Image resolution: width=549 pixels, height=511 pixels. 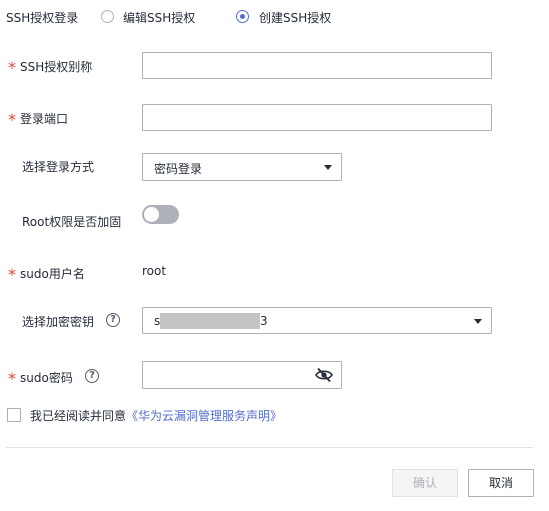 I want to click on port-label-row: * 登录端口, so click(x=38, y=118).